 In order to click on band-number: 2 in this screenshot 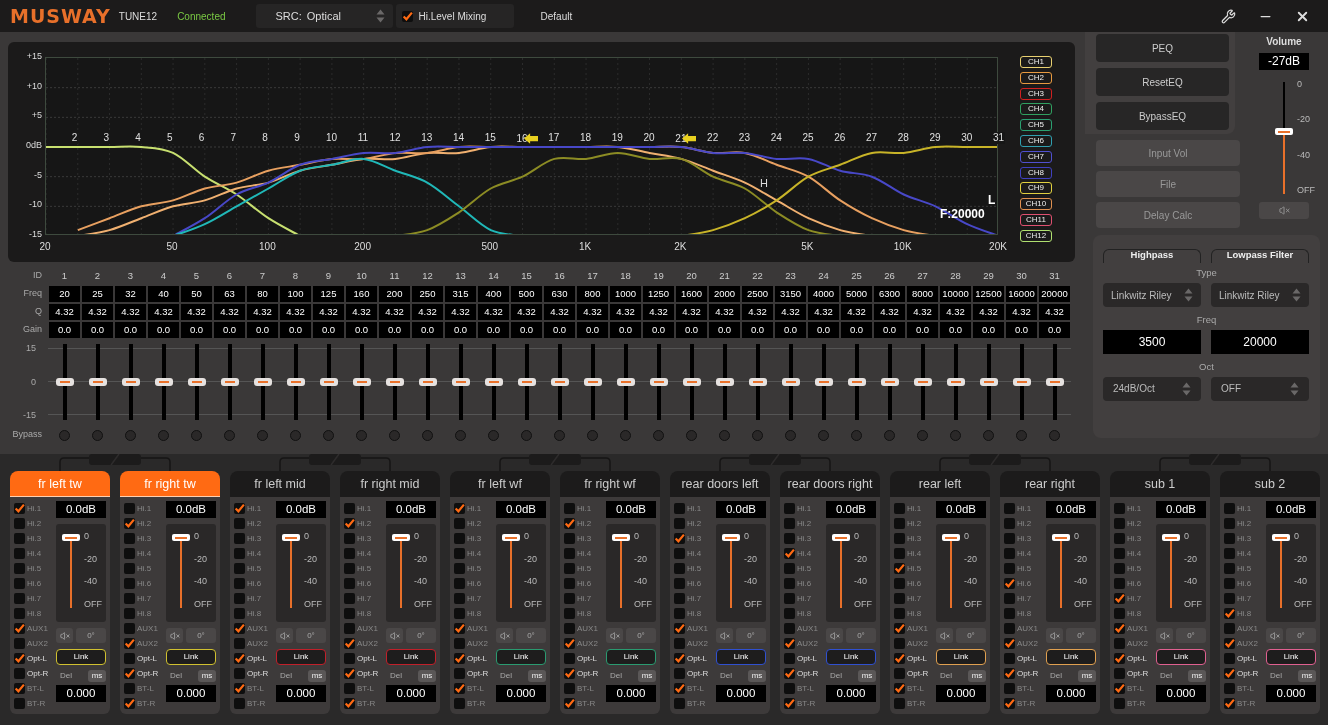, I will do `click(74, 138)`.